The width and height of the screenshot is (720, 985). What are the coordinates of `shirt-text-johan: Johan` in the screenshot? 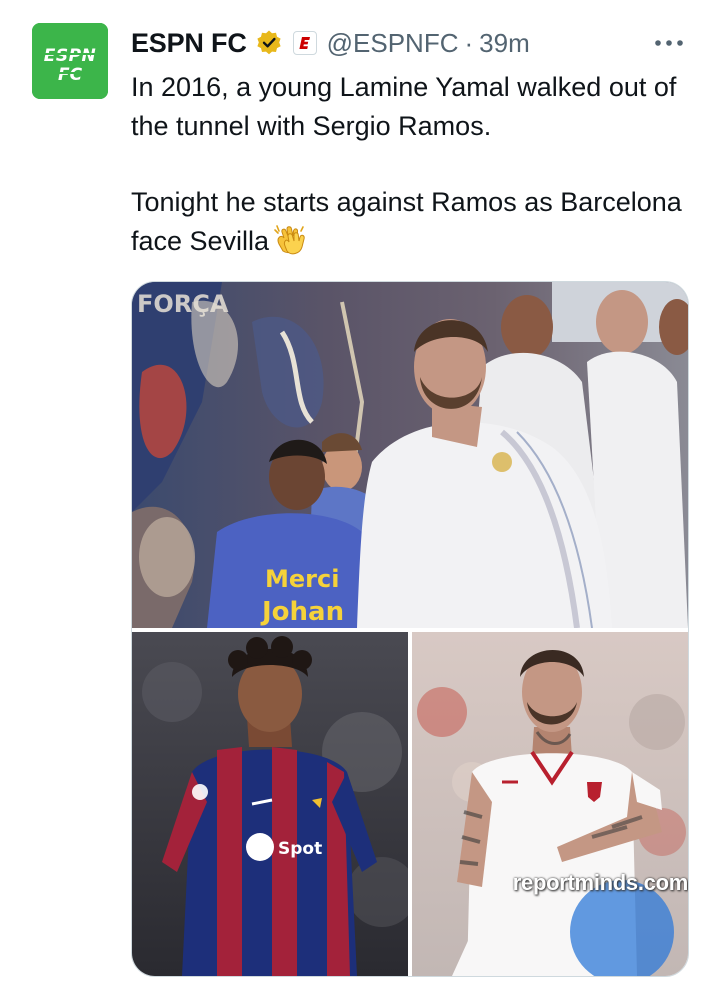 It's located at (302, 612).